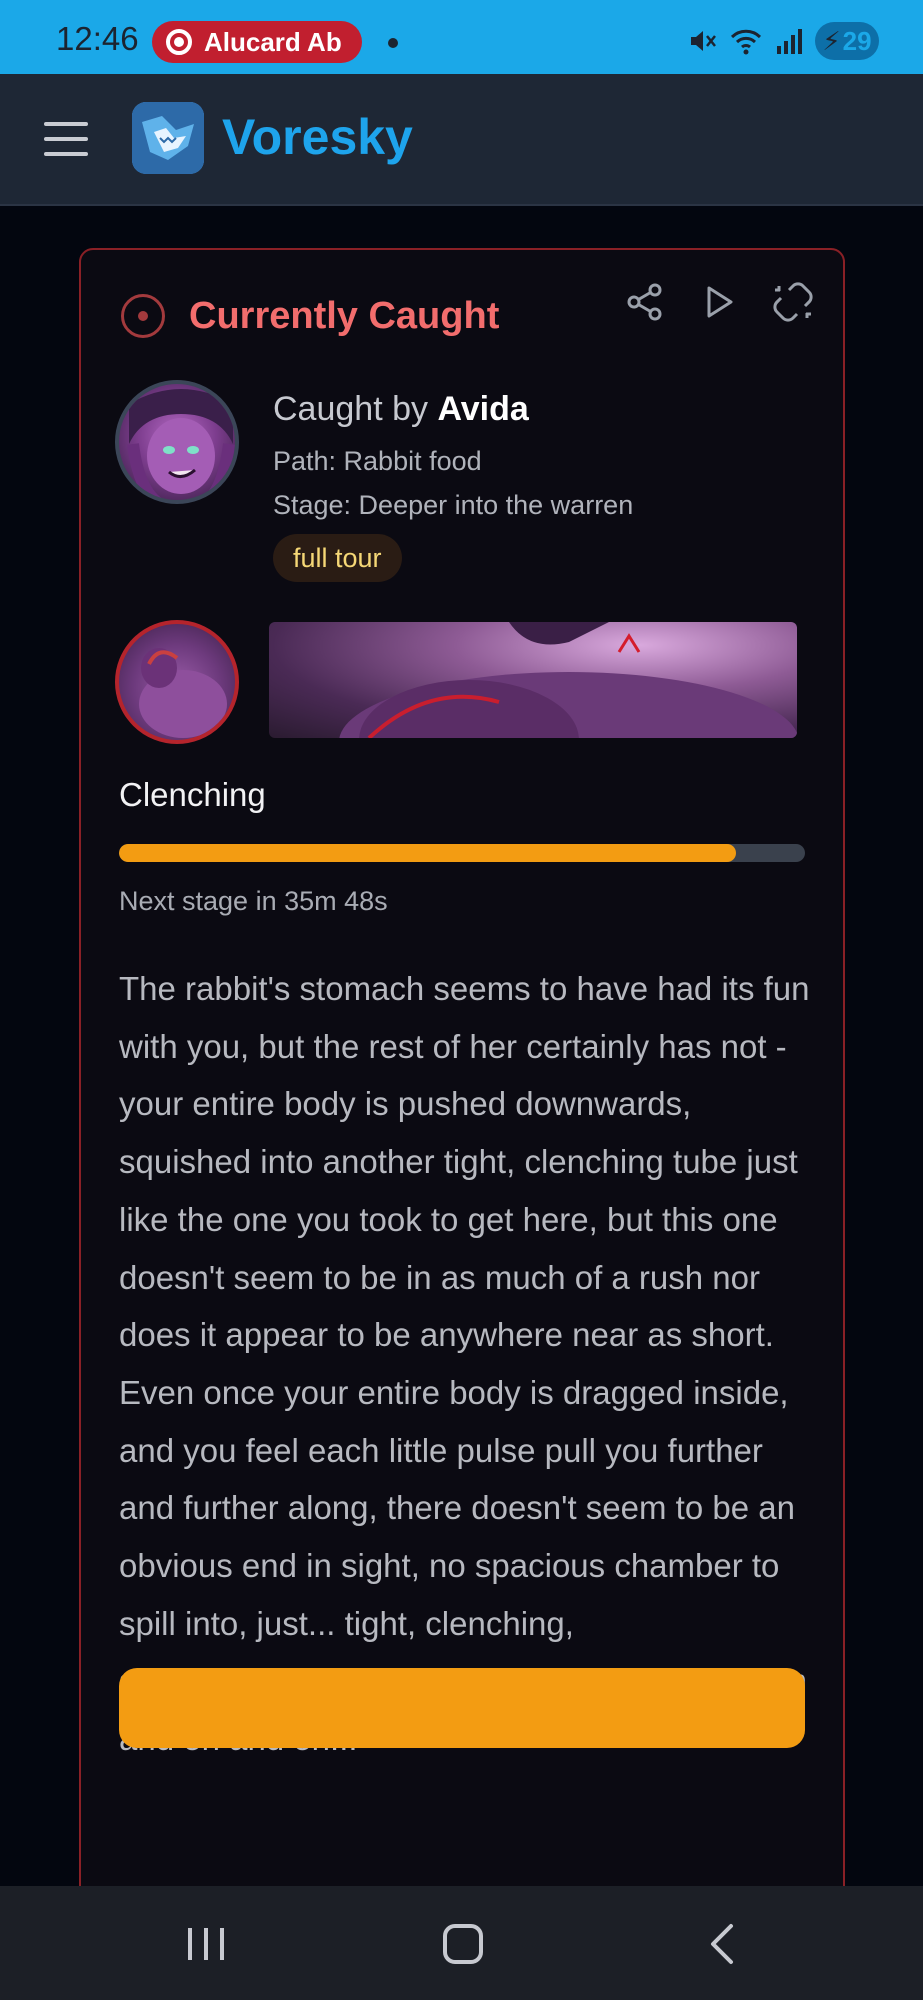 The width and height of the screenshot is (923, 2000). I want to click on app-logo, so click(168, 138).